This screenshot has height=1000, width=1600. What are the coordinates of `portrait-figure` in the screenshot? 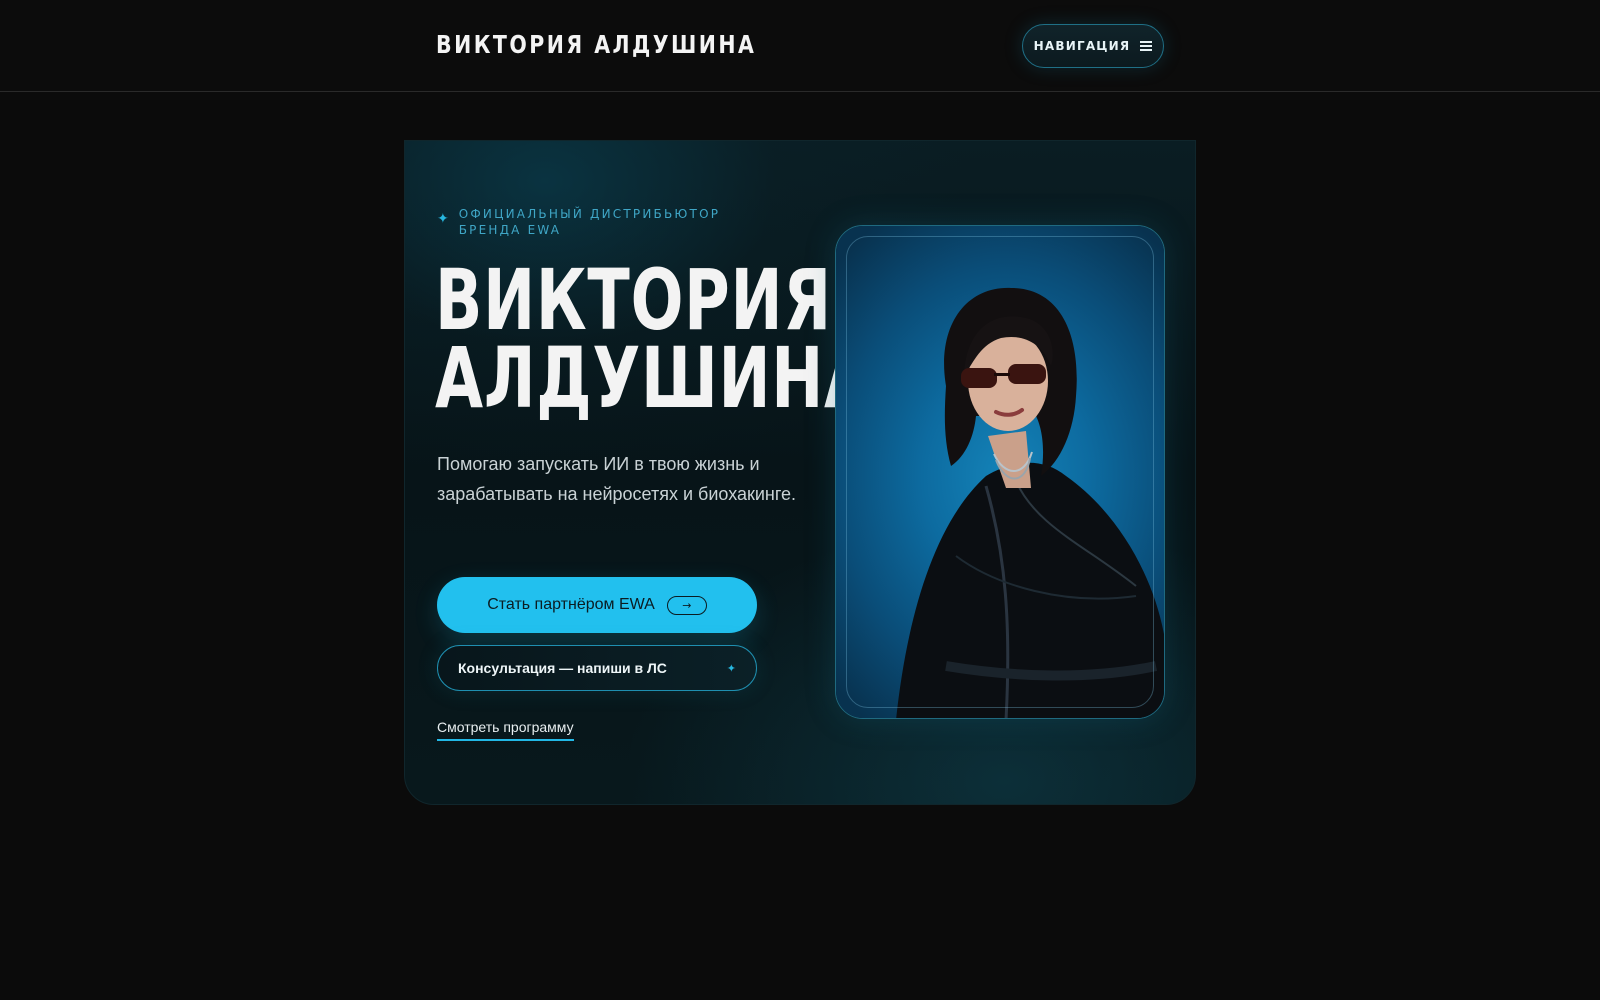 It's located at (1030, 502).